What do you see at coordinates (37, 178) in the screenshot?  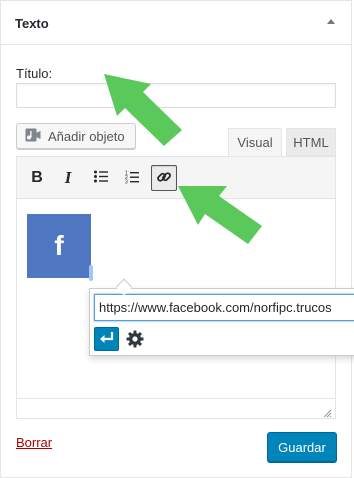 I see `bold-button: B` at bounding box center [37, 178].